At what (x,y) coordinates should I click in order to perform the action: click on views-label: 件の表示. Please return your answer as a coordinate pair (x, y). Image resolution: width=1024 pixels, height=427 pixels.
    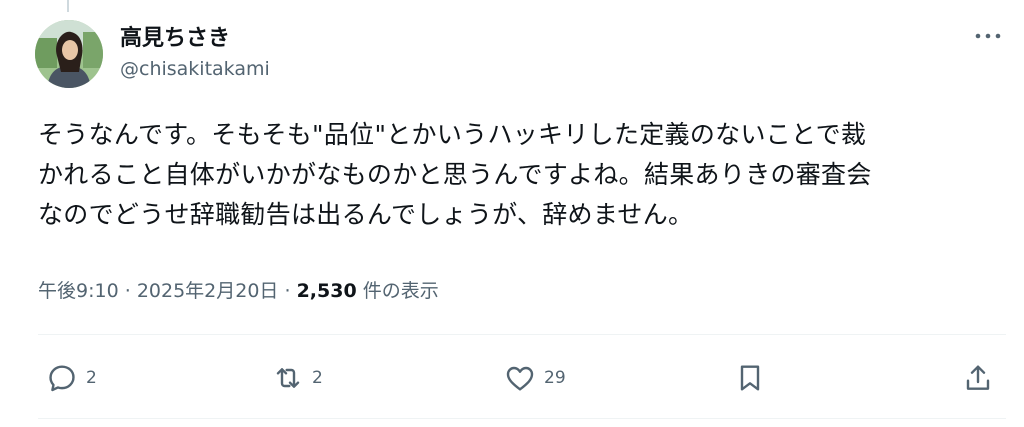
    Looking at the image, I should click on (400, 291).